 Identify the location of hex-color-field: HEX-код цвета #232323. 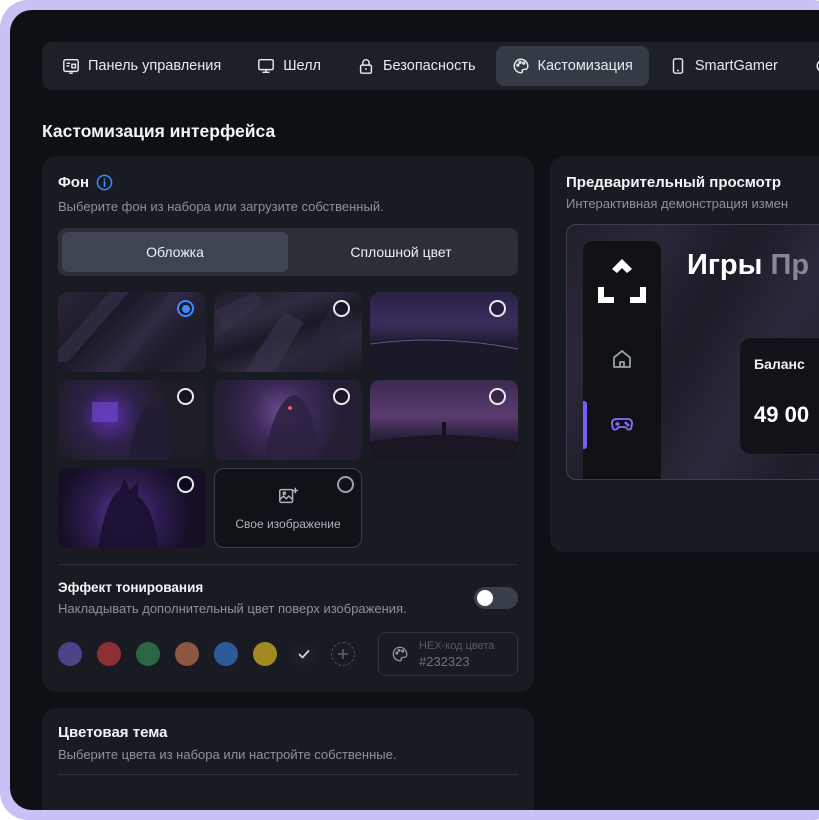
(448, 654).